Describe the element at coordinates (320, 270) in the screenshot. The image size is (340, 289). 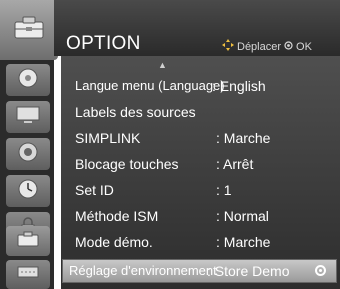
I see `ok-select-icon` at that location.